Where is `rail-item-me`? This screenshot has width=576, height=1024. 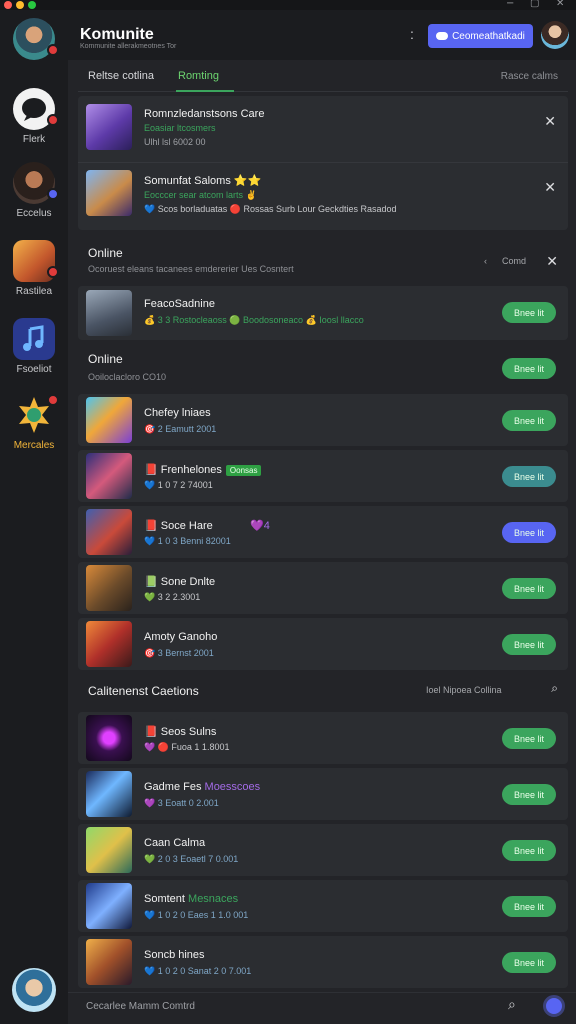
rail-item-me is located at coordinates (34, 990).